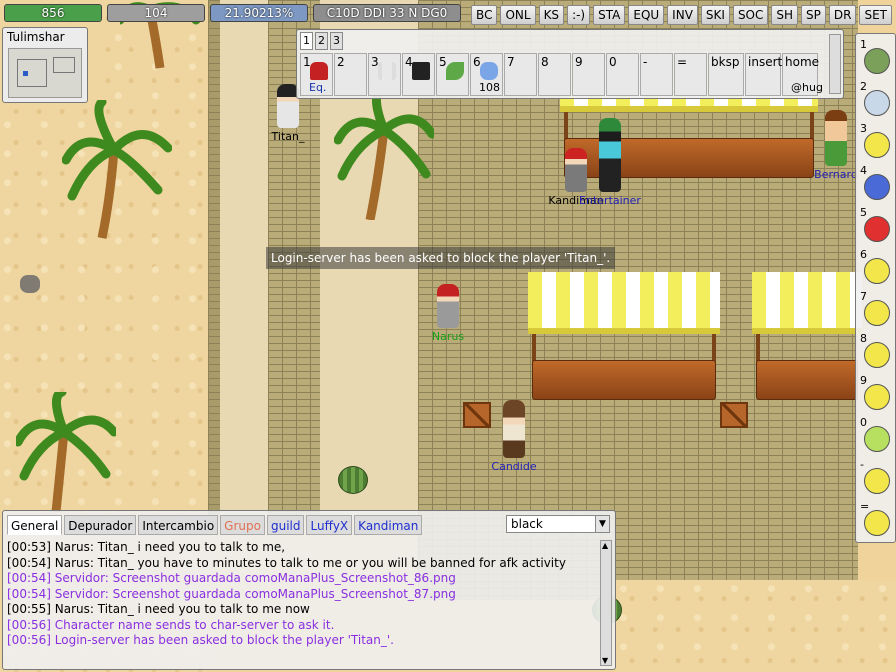 This screenshot has width=896, height=672. Describe the element at coordinates (520, 74) in the screenshot. I see `shortcut-slot: 7` at that location.